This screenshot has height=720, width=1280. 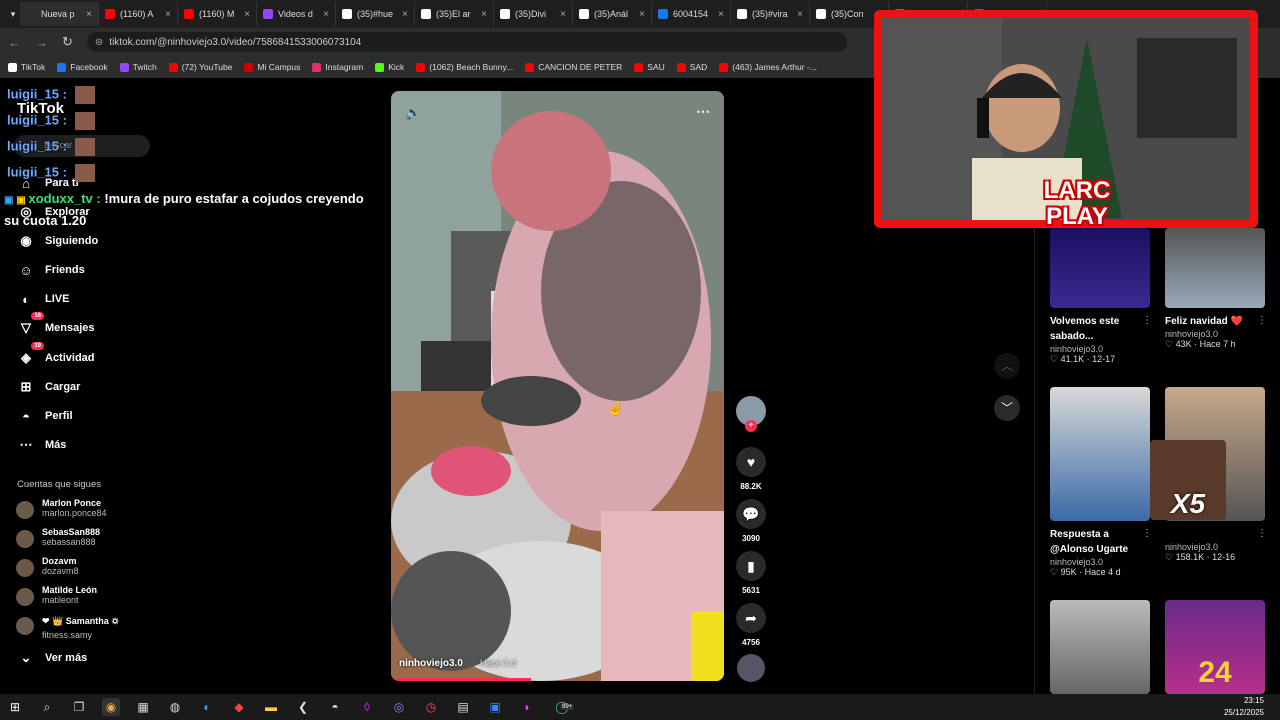 I want to click on bookmark-item: Twitch, so click(x=138, y=67).